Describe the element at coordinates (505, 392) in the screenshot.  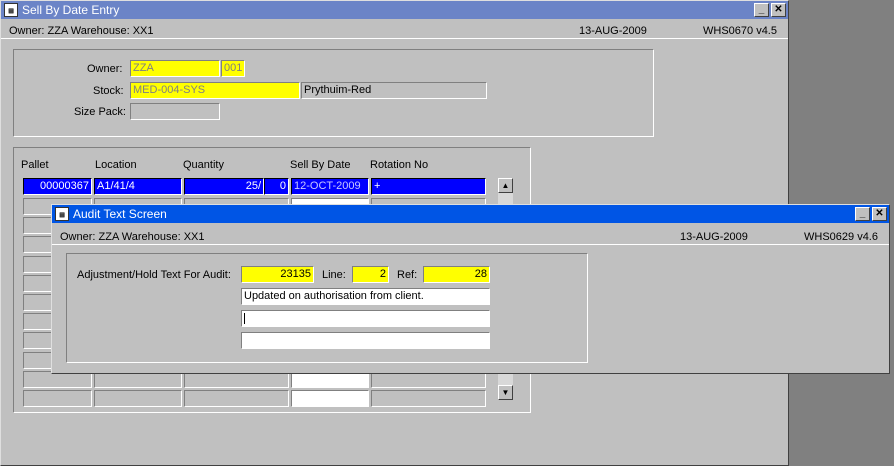
I see `scroll-down-button: ▼` at that location.